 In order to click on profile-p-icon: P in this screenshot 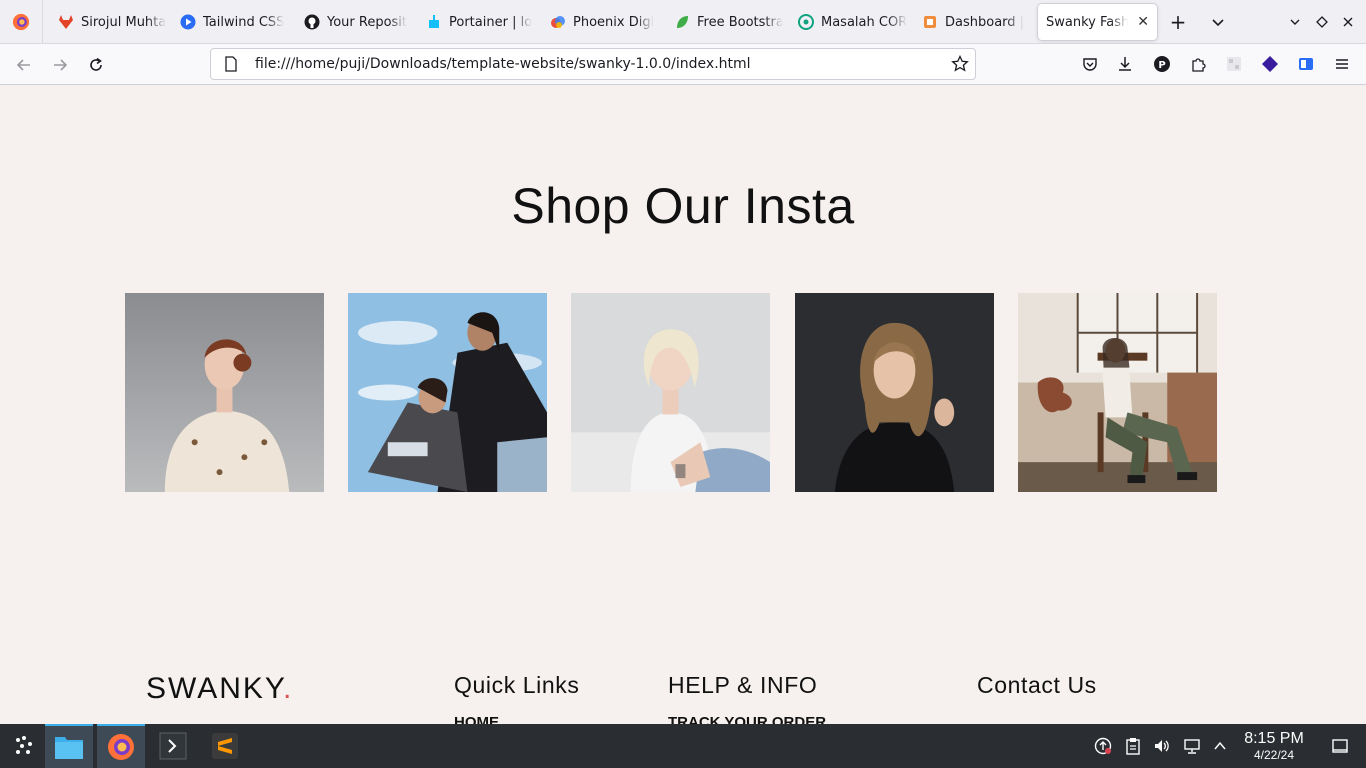, I will do `click(1162, 64)`.